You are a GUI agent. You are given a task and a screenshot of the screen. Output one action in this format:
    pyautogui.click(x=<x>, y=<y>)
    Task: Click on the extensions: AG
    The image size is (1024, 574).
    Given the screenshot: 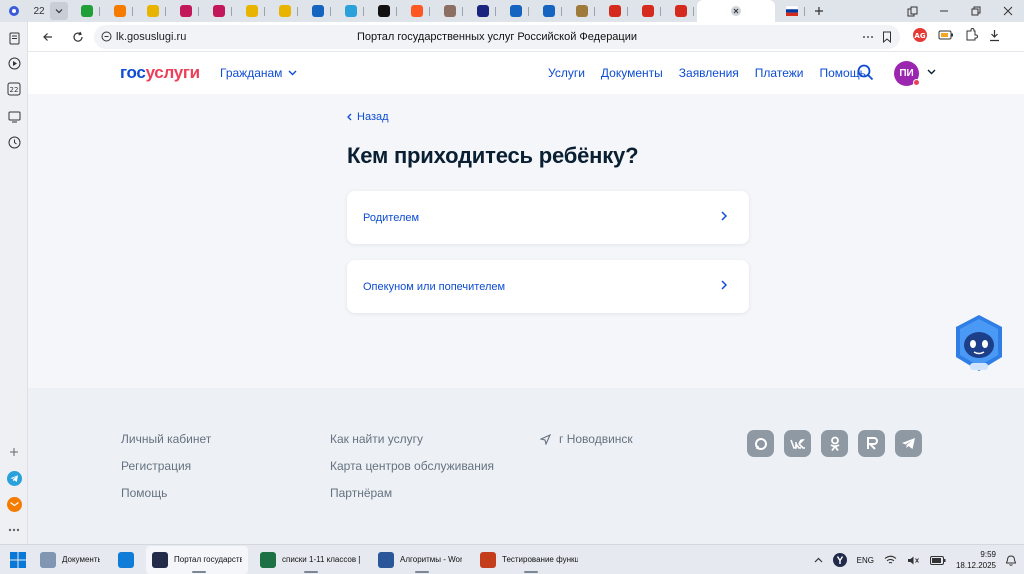 What is the action you would take?
    pyautogui.click(x=956, y=35)
    